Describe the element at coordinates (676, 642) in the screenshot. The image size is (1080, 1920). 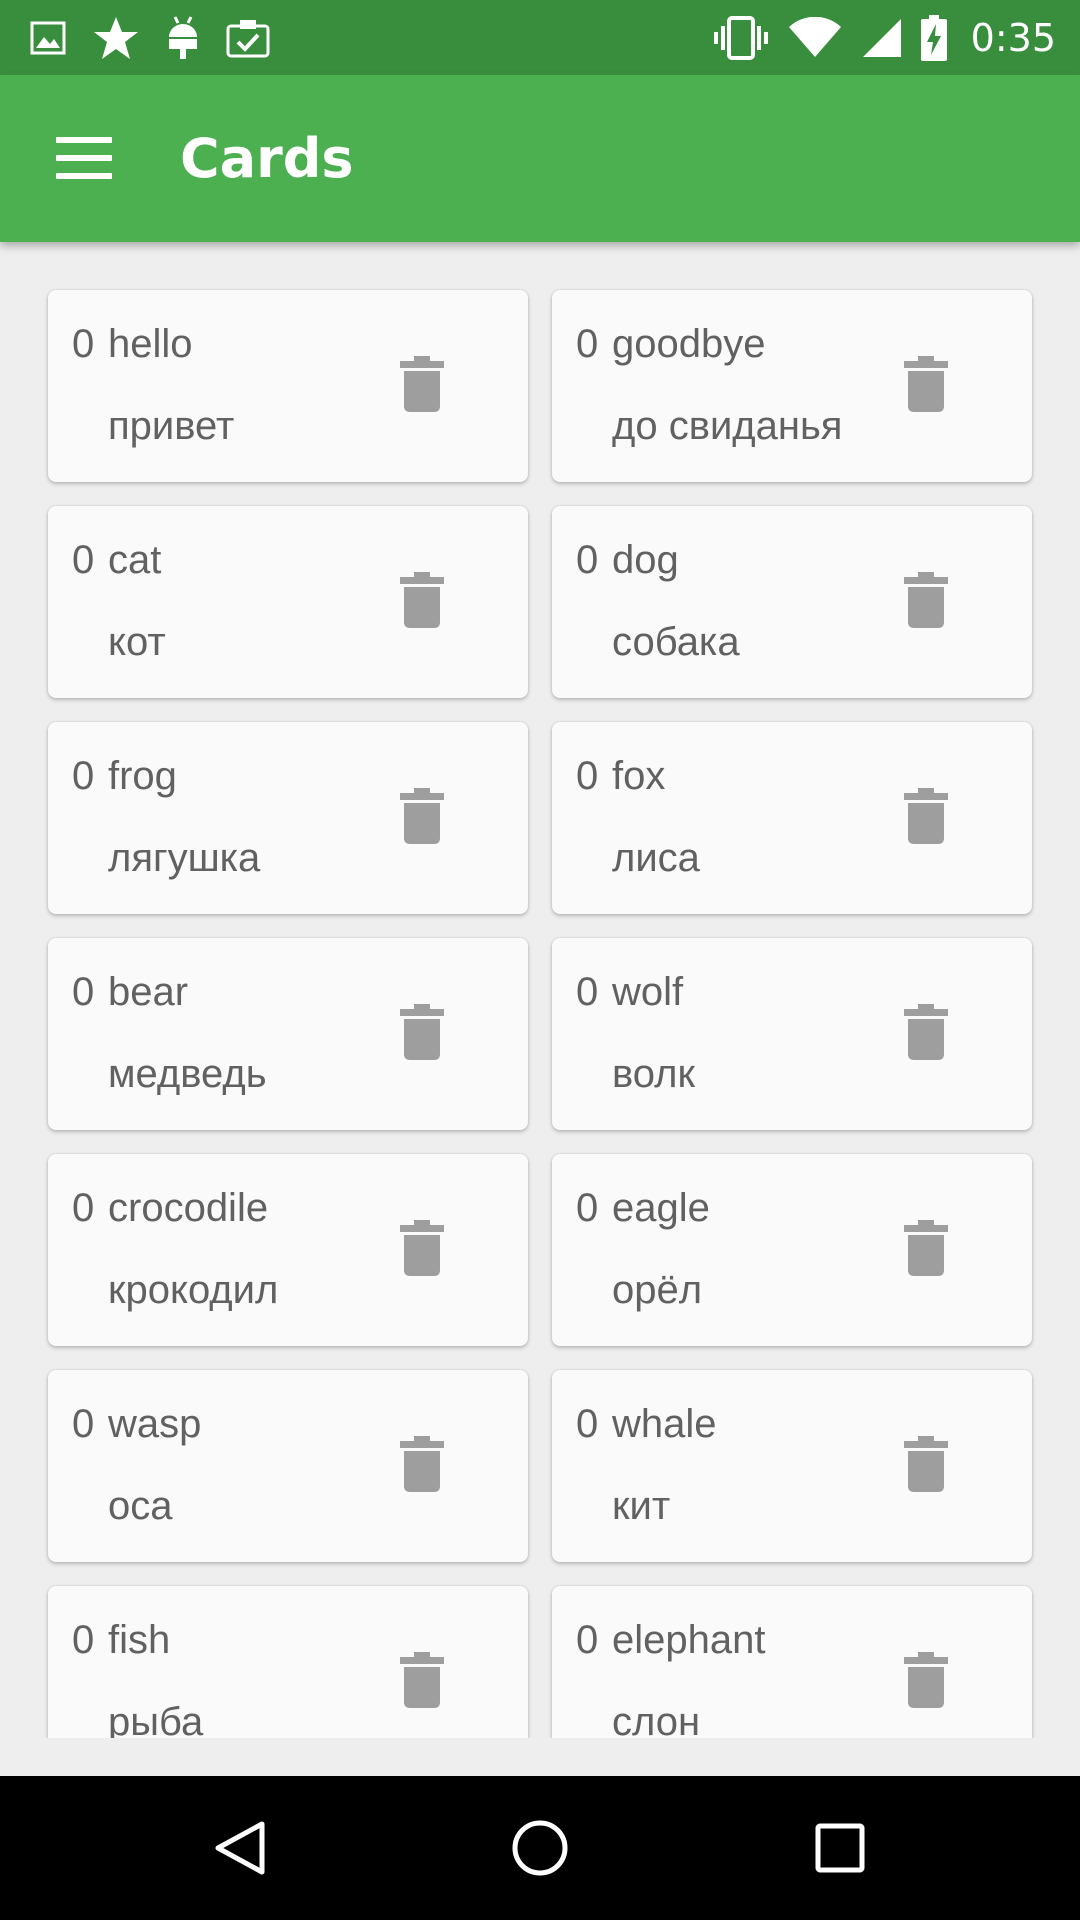
I see `card-translation: собака` at that location.